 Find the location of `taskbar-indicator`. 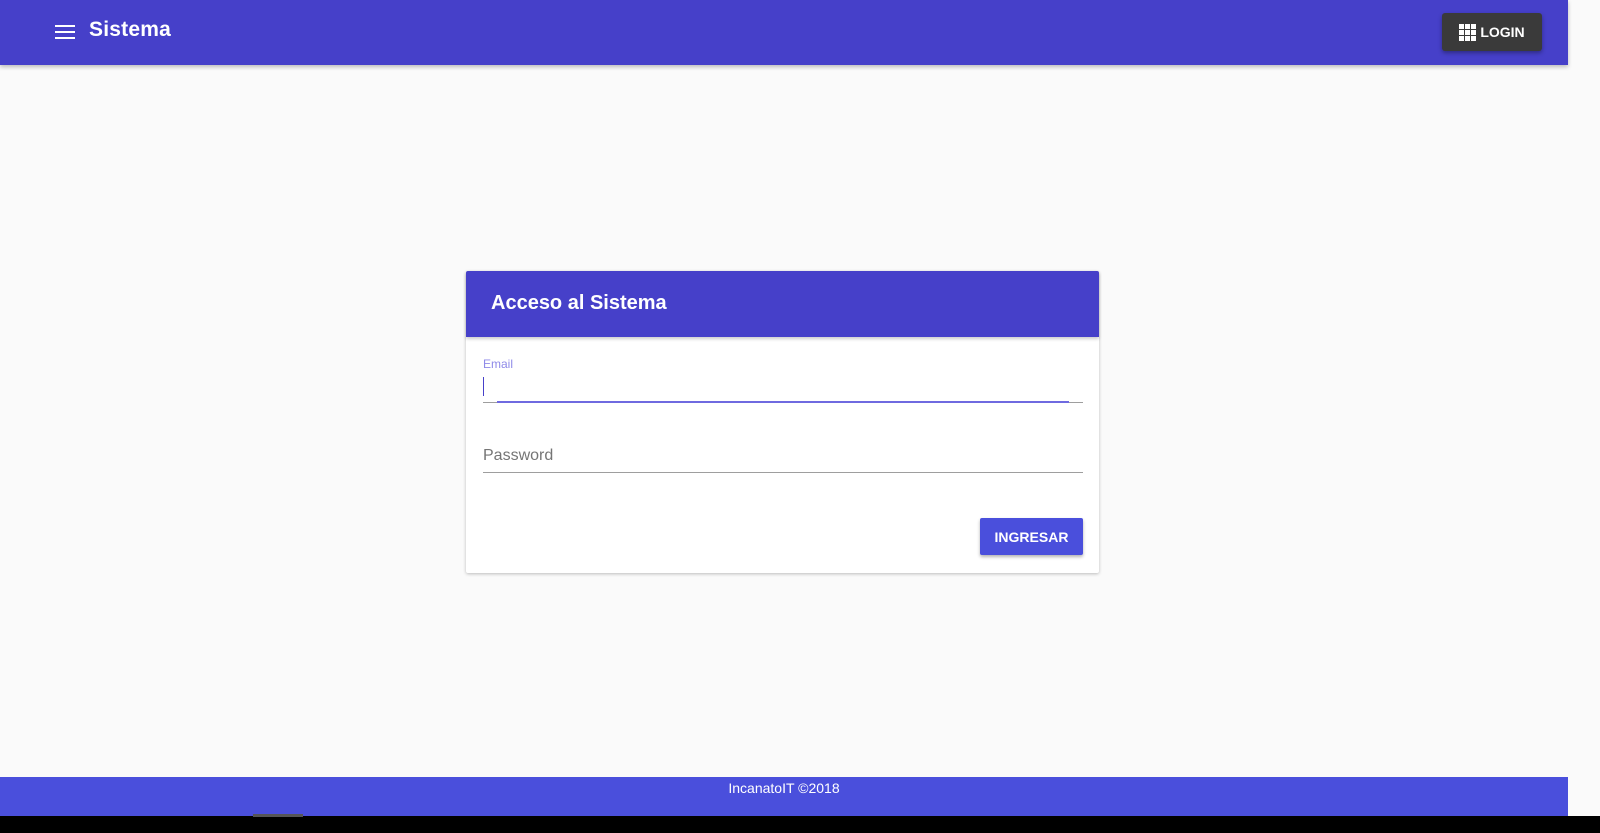

taskbar-indicator is located at coordinates (278, 815).